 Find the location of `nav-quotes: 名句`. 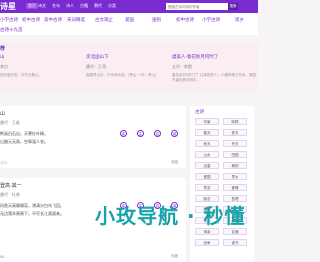

nav-quotes: 名句 is located at coordinates (56, 6).